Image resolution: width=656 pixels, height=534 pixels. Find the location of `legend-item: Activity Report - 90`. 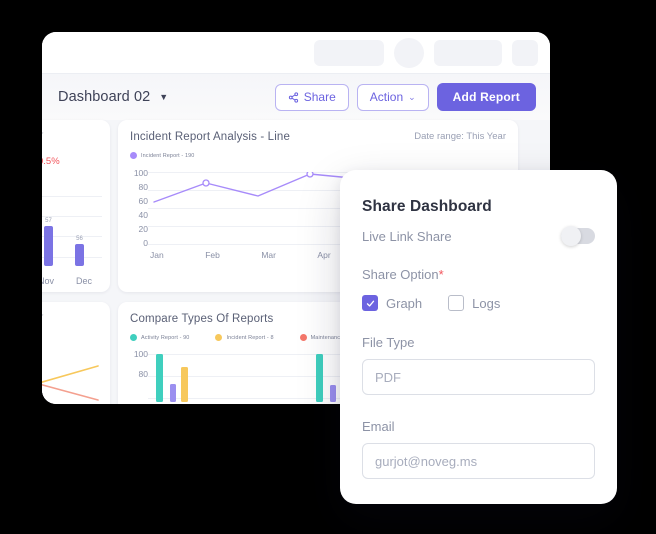

legend-item: Activity Report - 90 is located at coordinates (159, 337).